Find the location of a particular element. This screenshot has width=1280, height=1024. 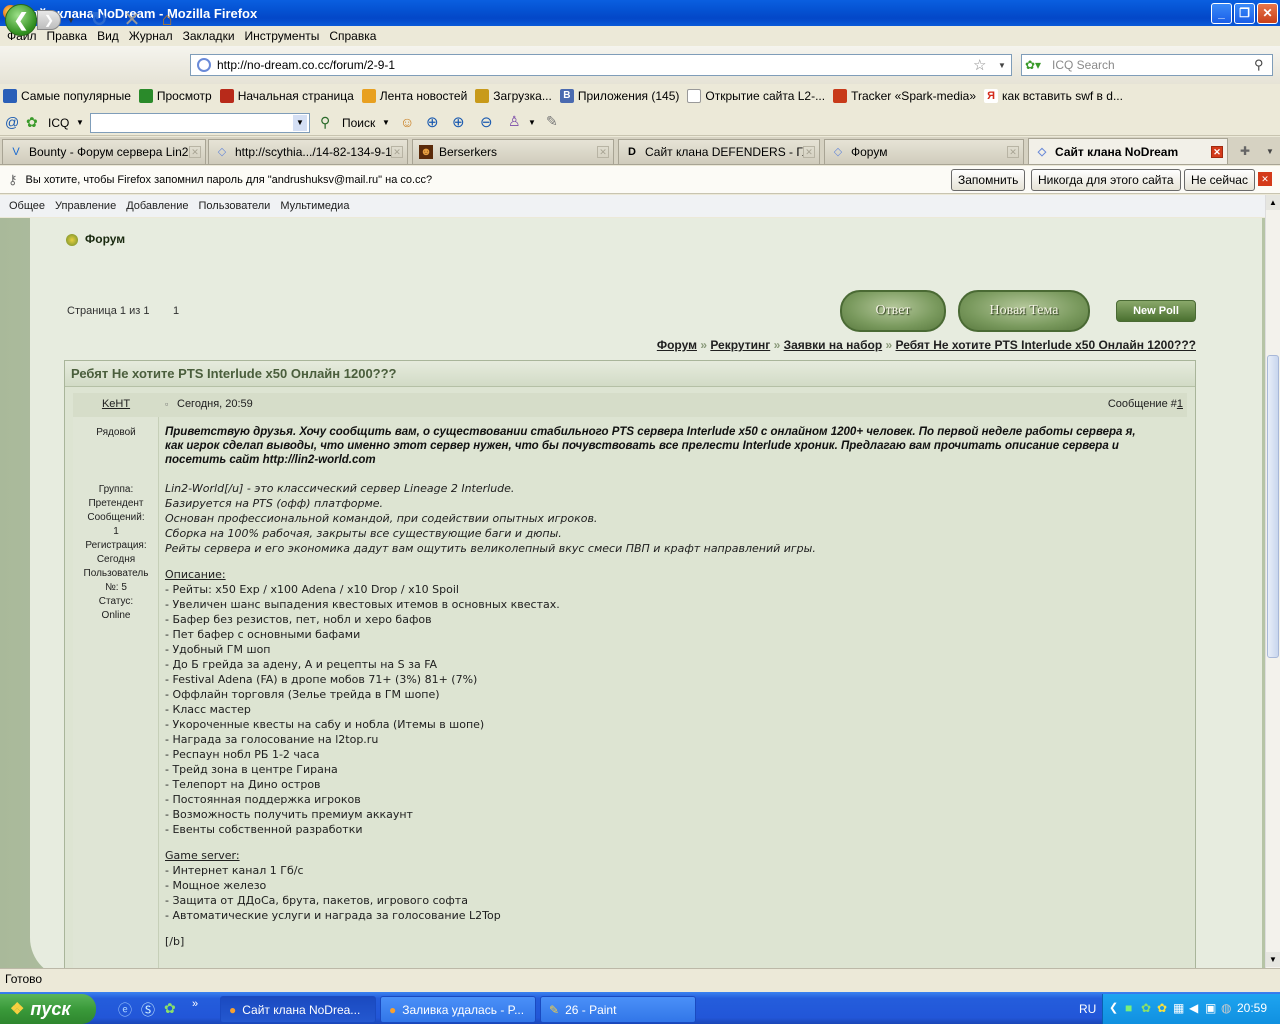

site-menu-users: Пользователи is located at coordinates (235, 206).